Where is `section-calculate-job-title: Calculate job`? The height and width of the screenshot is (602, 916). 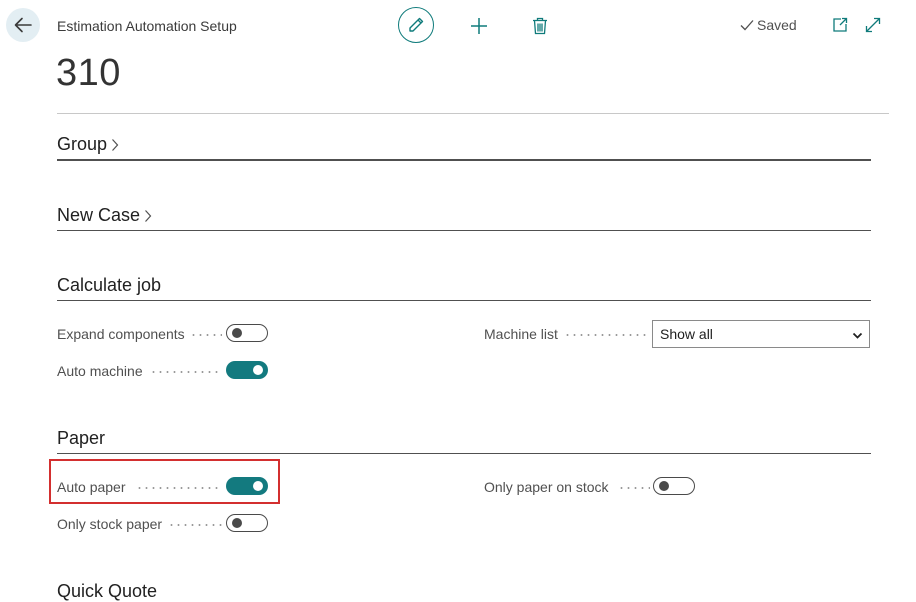 section-calculate-job-title: Calculate job is located at coordinates (109, 285).